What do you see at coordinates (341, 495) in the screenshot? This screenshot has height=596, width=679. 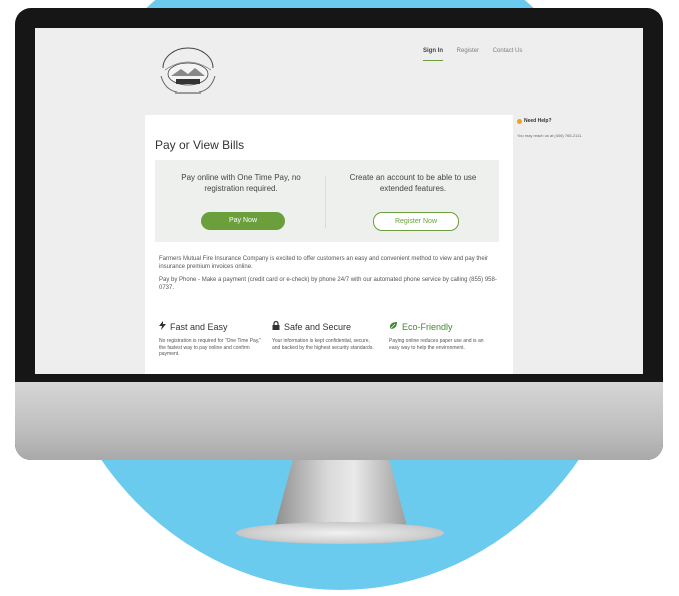 I see `monitor-stand-neck` at bounding box center [341, 495].